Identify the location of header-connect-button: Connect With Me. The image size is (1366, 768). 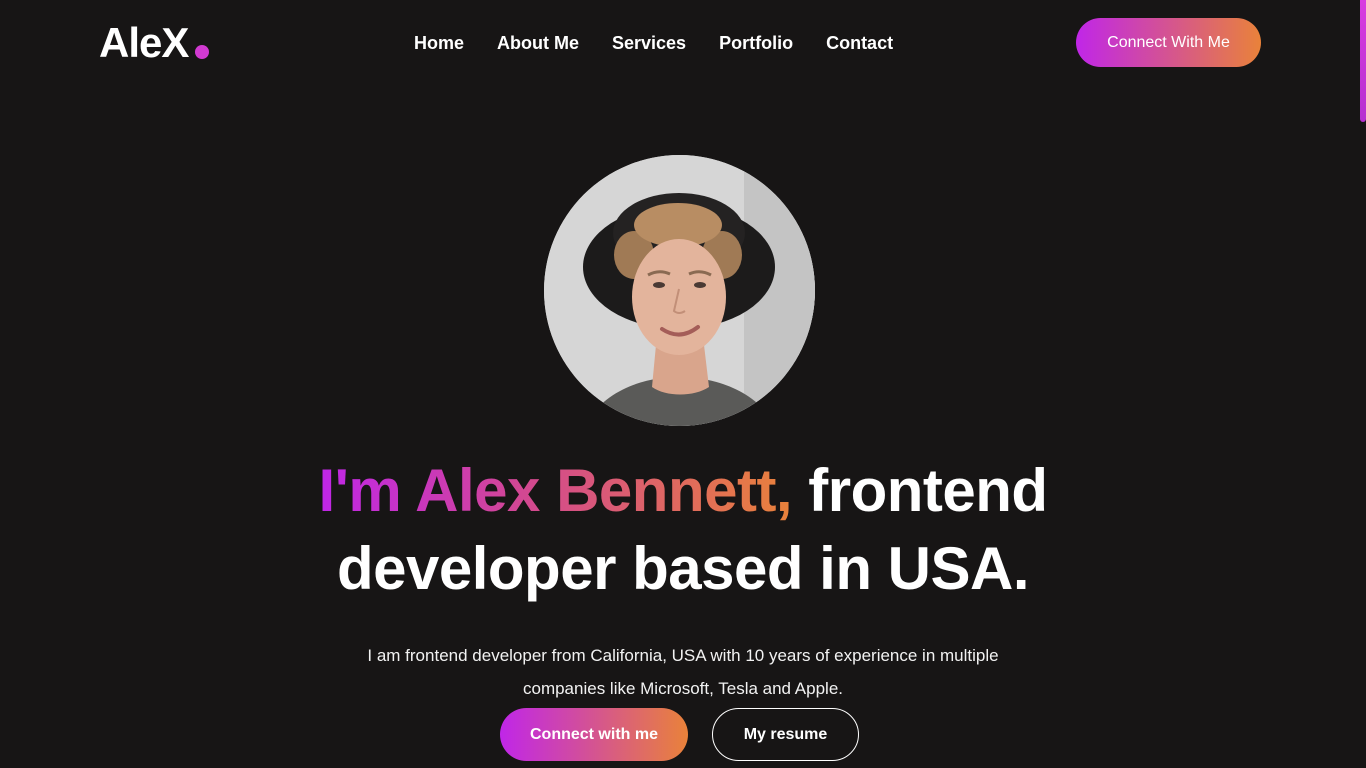
(1168, 42).